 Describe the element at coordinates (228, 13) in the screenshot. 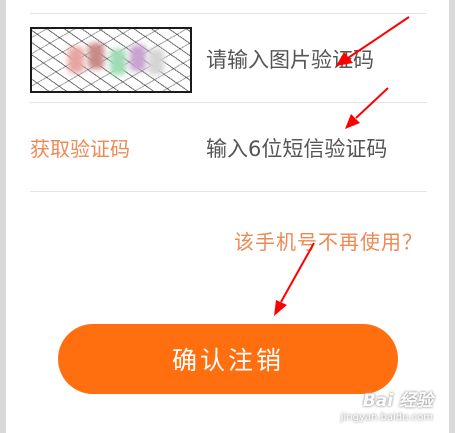

I see `top-divider` at that location.